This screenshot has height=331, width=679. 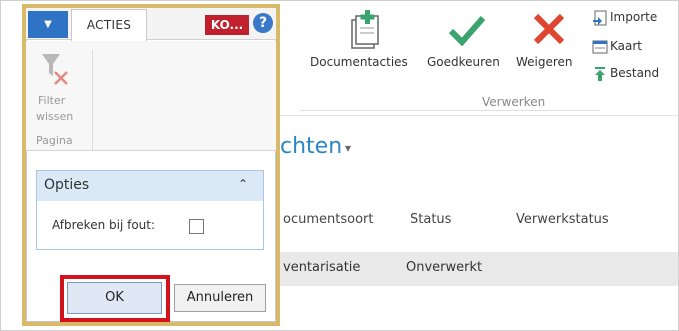 What do you see at coordinates (243, 184) in the screenshot?
I see `chevron-up-icon: ⌃` at bounding box center [243, 184].